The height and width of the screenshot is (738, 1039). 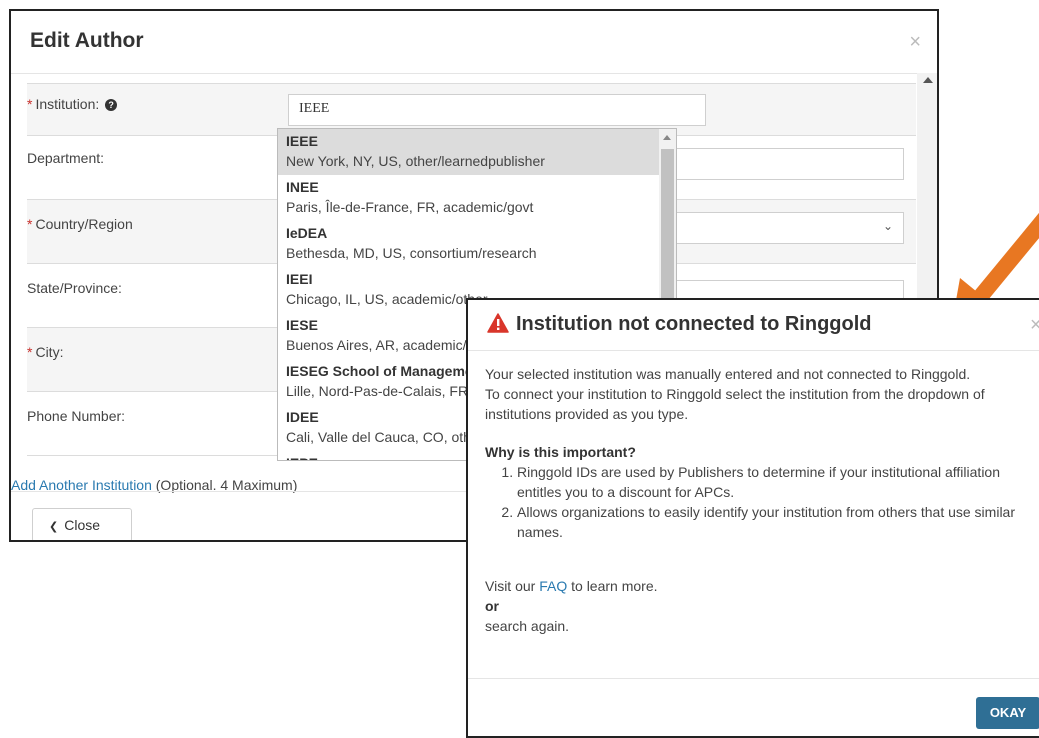 What do you see at coordinates (87, 40) in the screenshot?
I see `edit-author-title: Edit Author` at bounding box center [87, 40].